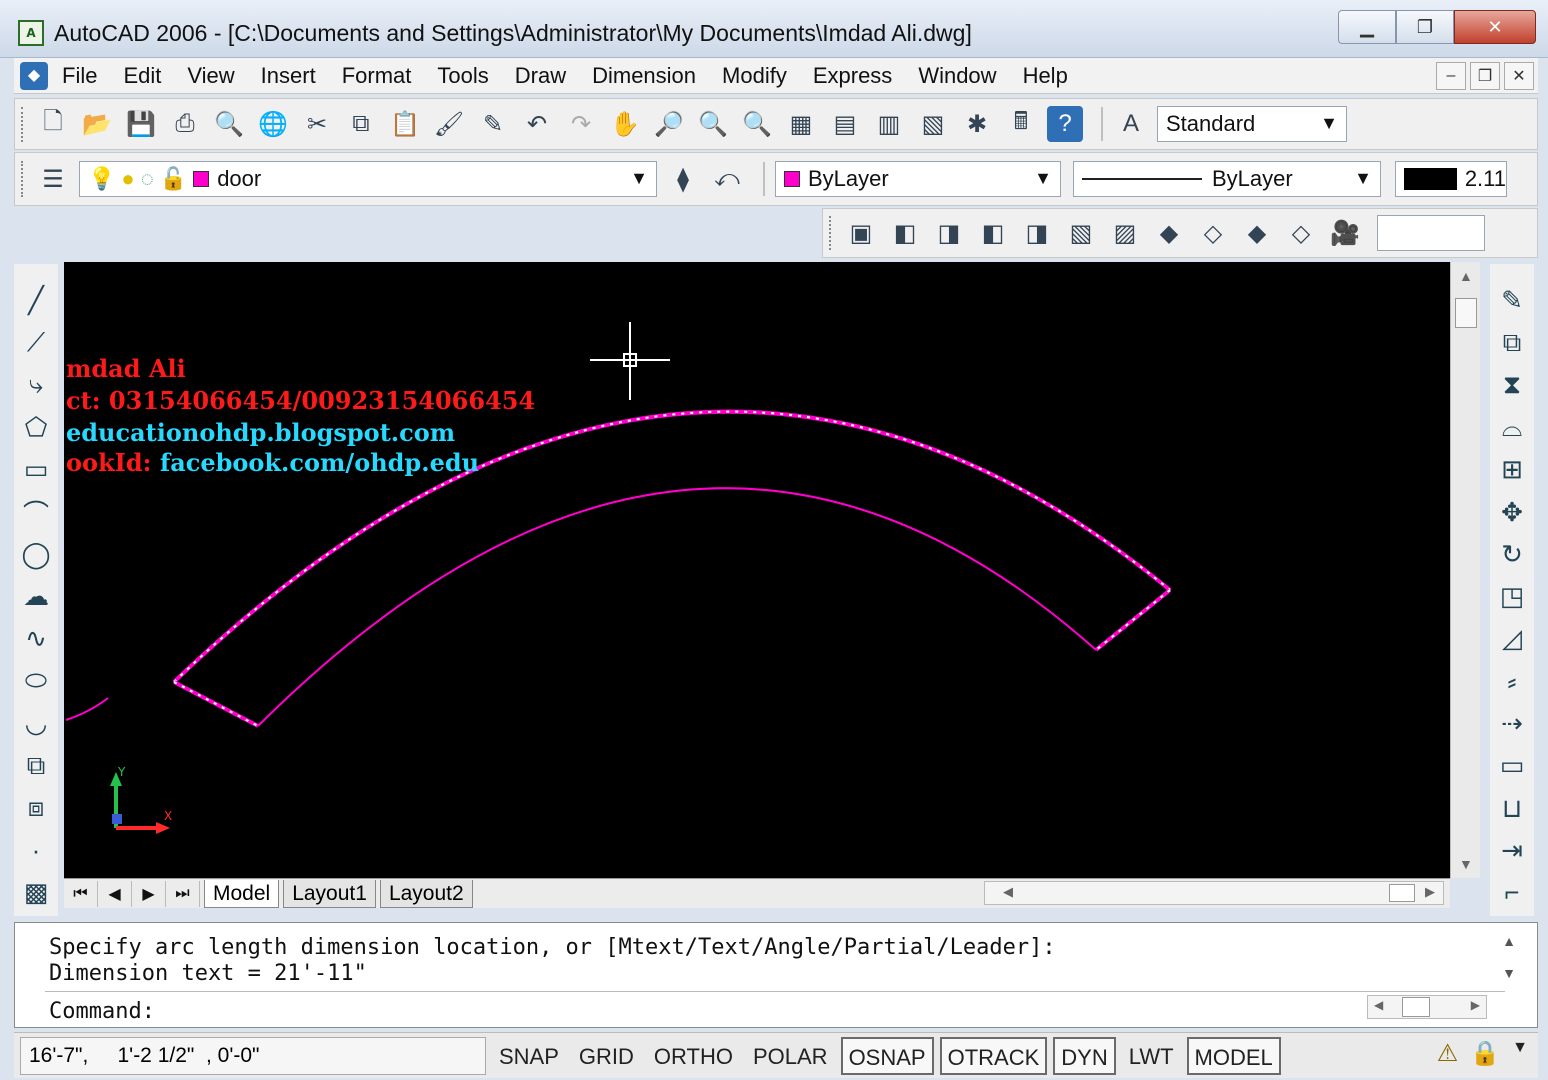 This screenshot has width=1548, height=1080. What do you see at coordinates (36, 343) in the screenshot?
I see `construction-line-icon: ⟋` at bounding box center [36, 343].